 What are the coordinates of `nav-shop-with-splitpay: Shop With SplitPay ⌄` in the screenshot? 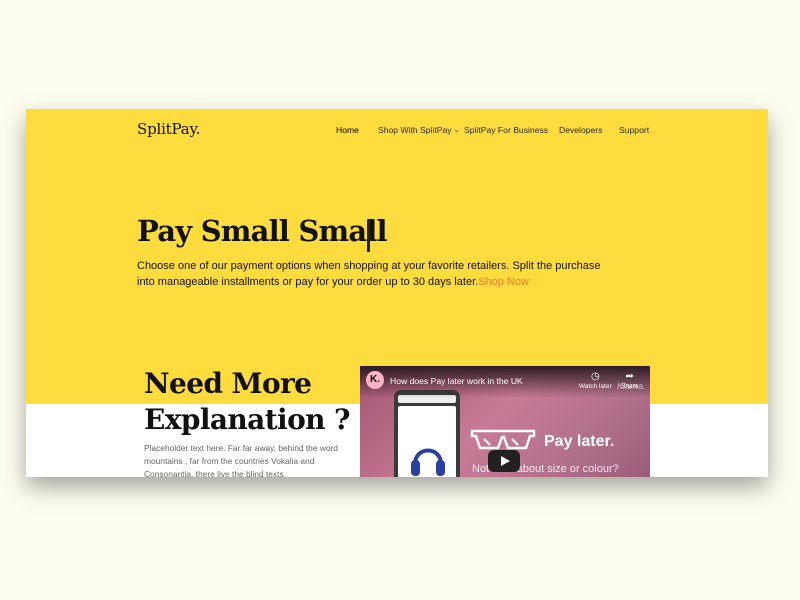 It's located at (418, 130).